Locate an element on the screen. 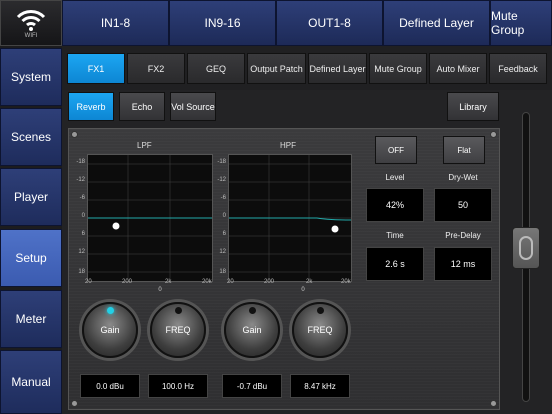  lpf-ytick: 18 is located at coordinates (81, 272).